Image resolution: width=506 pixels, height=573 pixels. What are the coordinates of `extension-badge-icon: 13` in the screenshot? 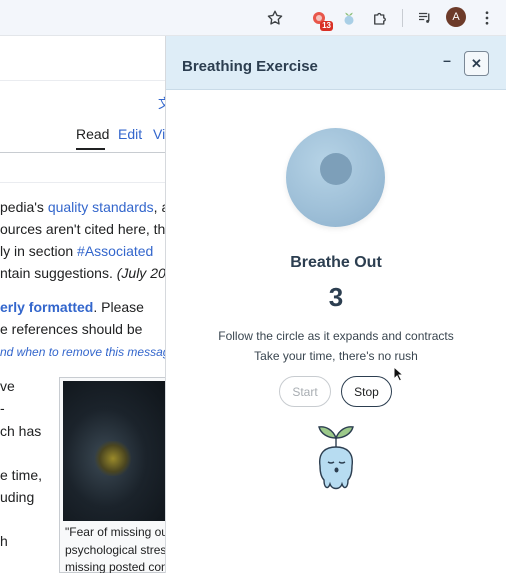 It's located at (320, 19).